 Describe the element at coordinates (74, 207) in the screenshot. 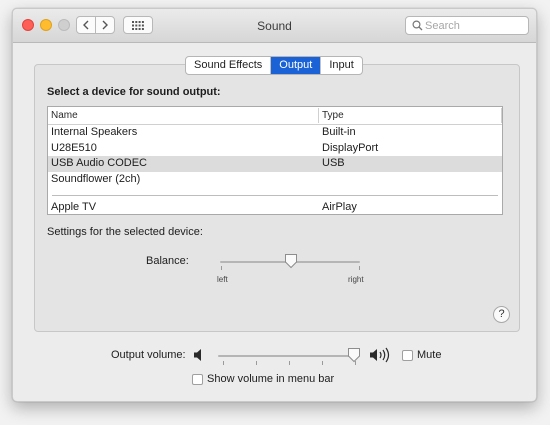

I see `device-name: Apple TV` at that location.